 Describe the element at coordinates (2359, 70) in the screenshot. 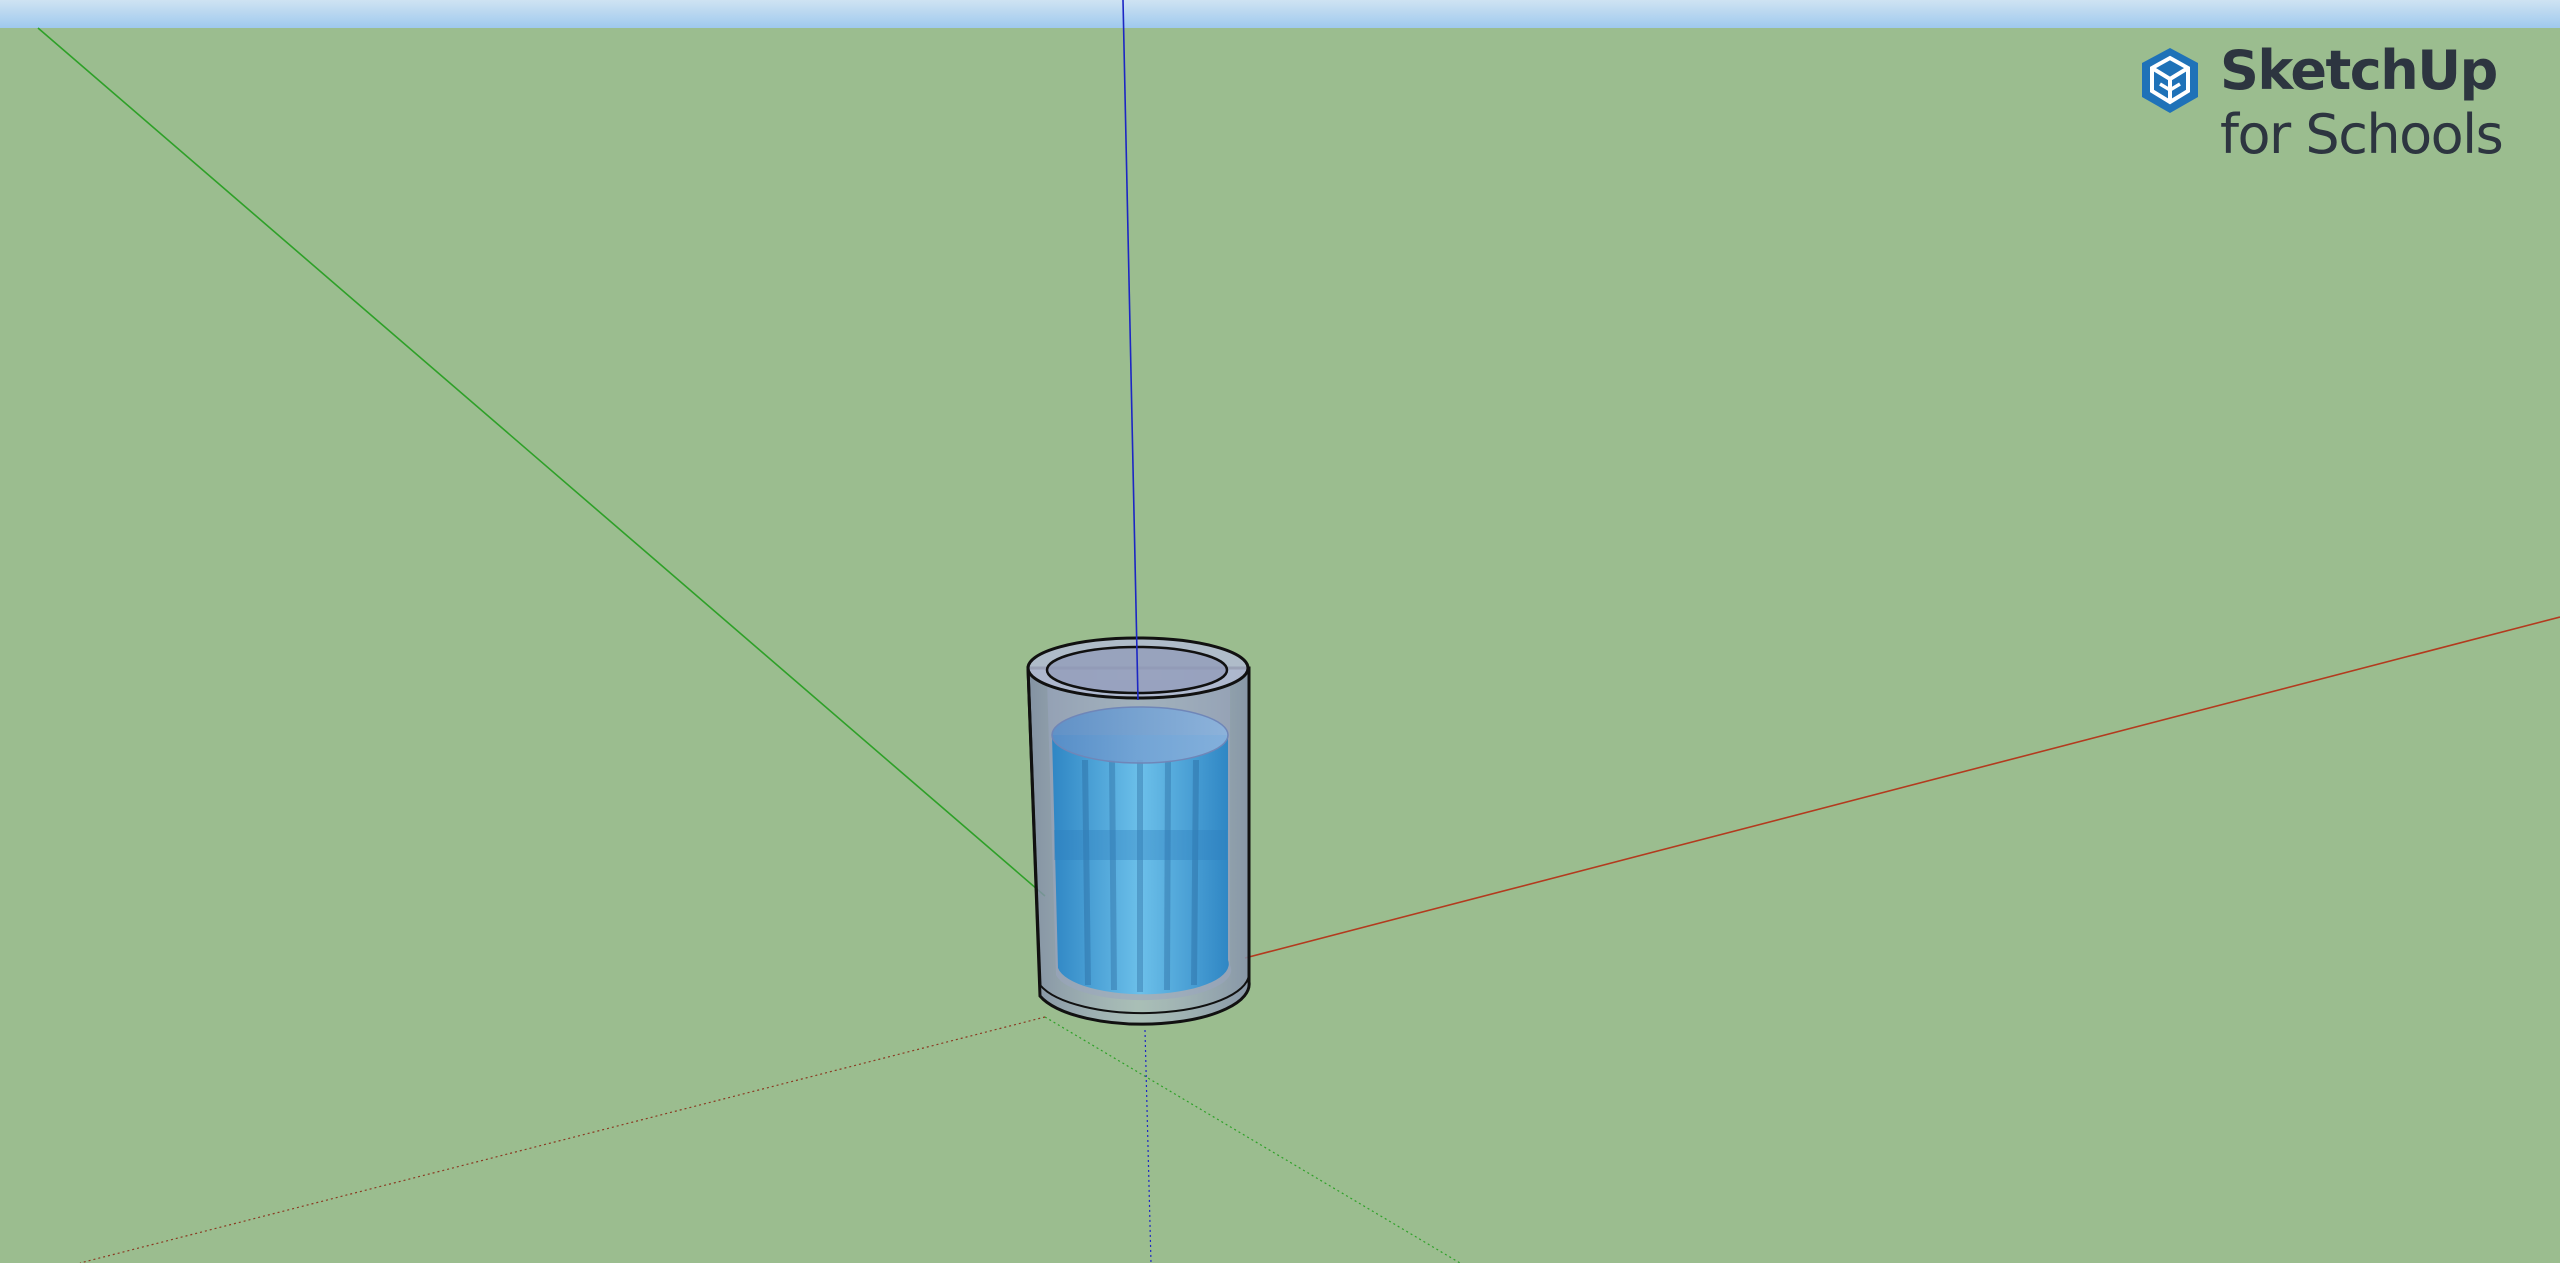

I see `brand-name: SketchUp` at that location.